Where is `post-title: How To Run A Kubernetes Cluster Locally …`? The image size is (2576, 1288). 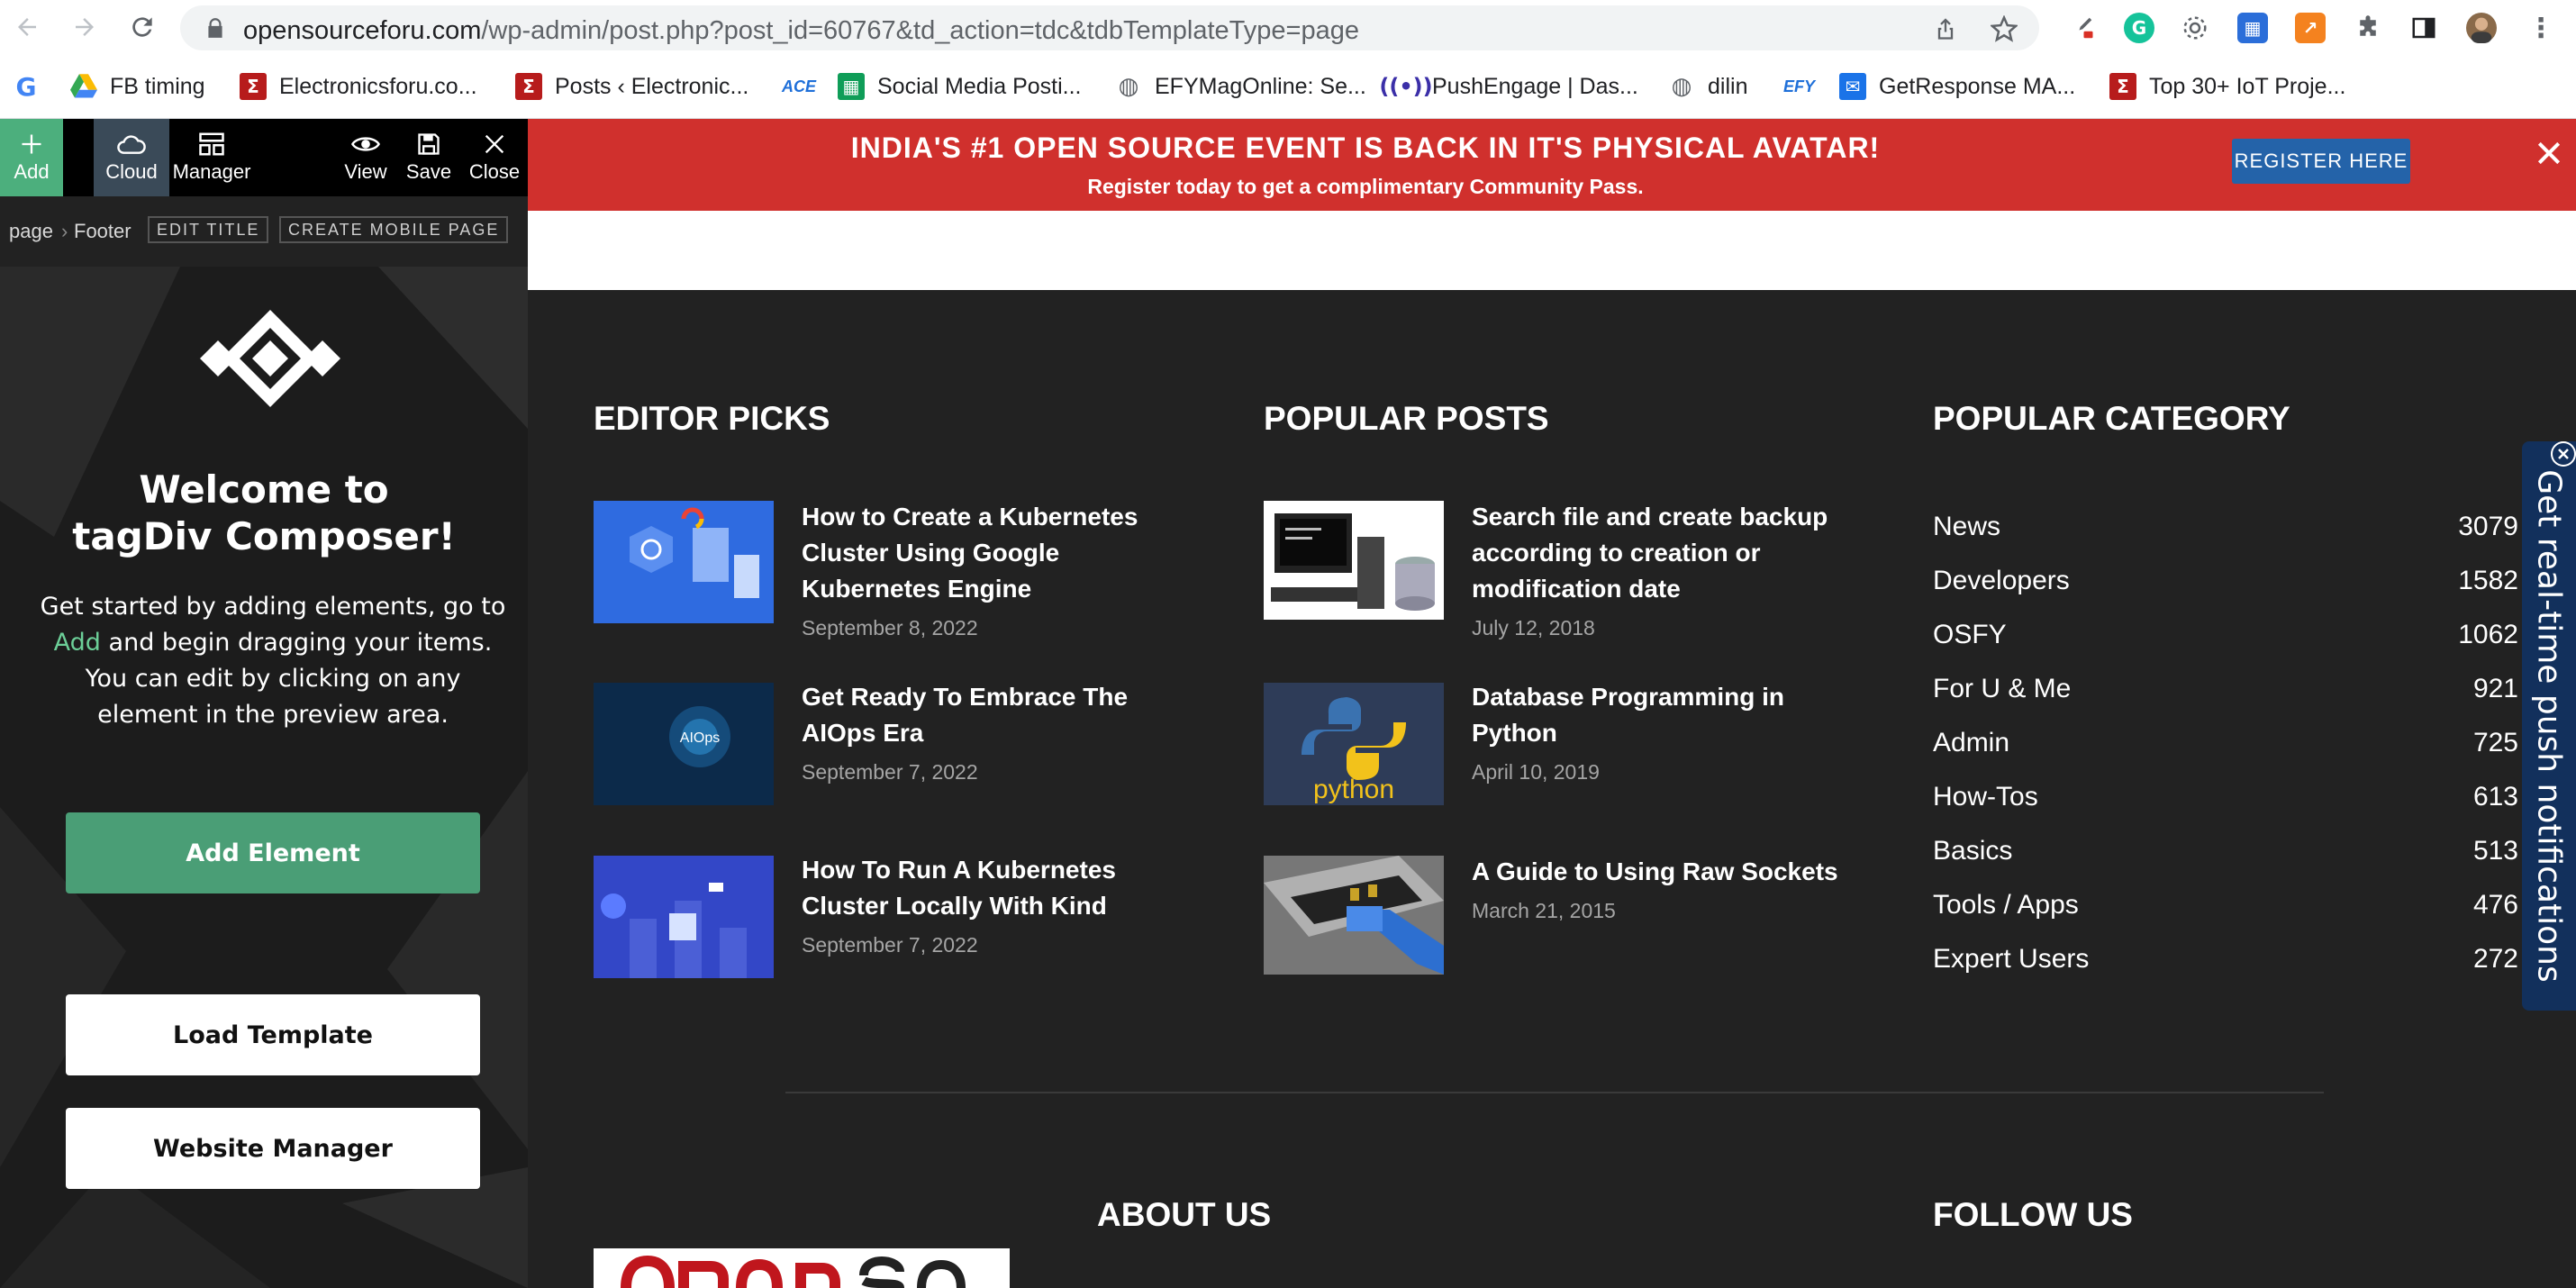
post-title: How To Run A Kubernetes Cluster Locally … is located at coordinates (1000, 888).